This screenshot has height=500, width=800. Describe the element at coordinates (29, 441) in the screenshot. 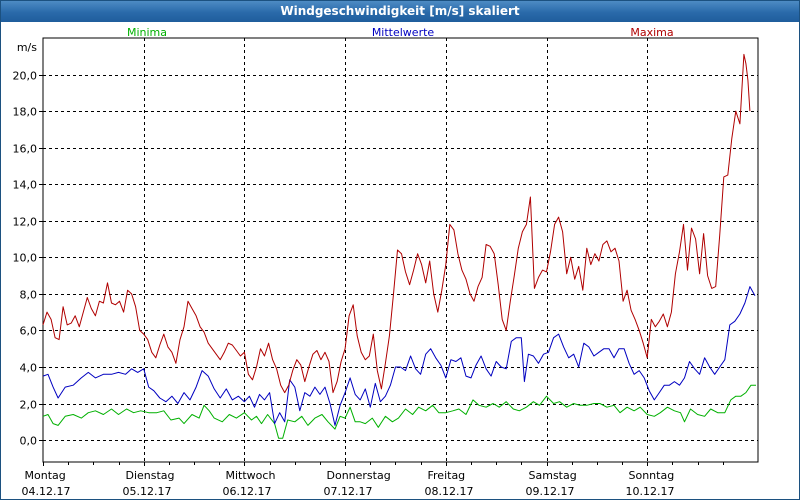

I see `y-tick-label: 0,0` at that location.